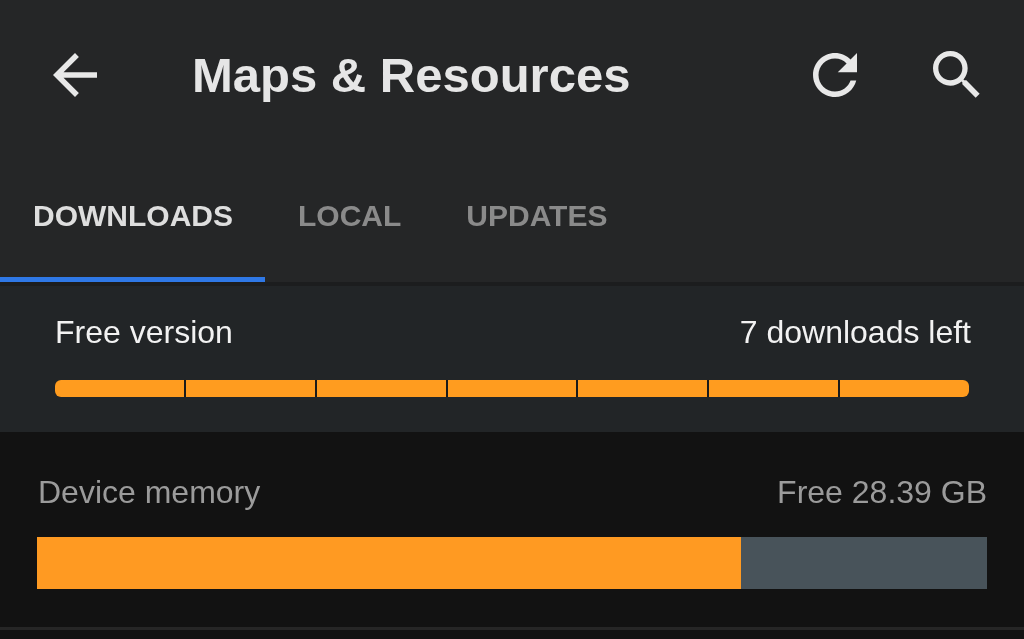  What do you see at coordinates (882, 492) in the screenshot?
I see `free-space-text: Free 28.39 GB` at bounding box center [882, 492].